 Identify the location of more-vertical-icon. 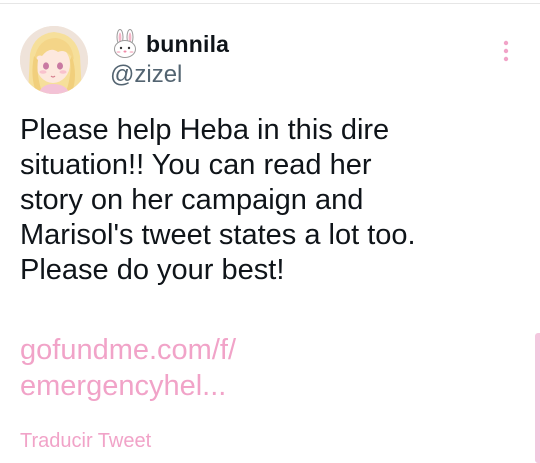
(506, 51).